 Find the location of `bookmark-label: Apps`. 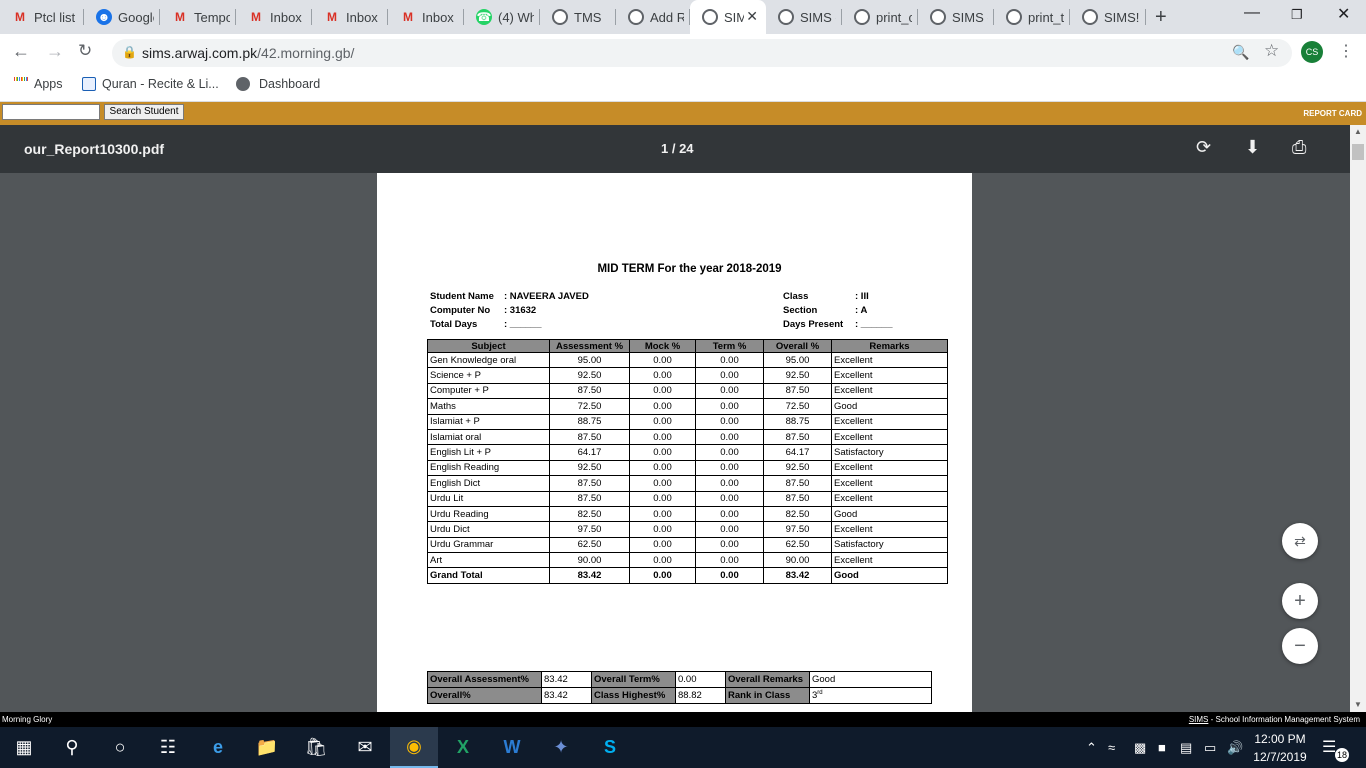

bookmark-label: Apps is located at coordinates (48, 84).